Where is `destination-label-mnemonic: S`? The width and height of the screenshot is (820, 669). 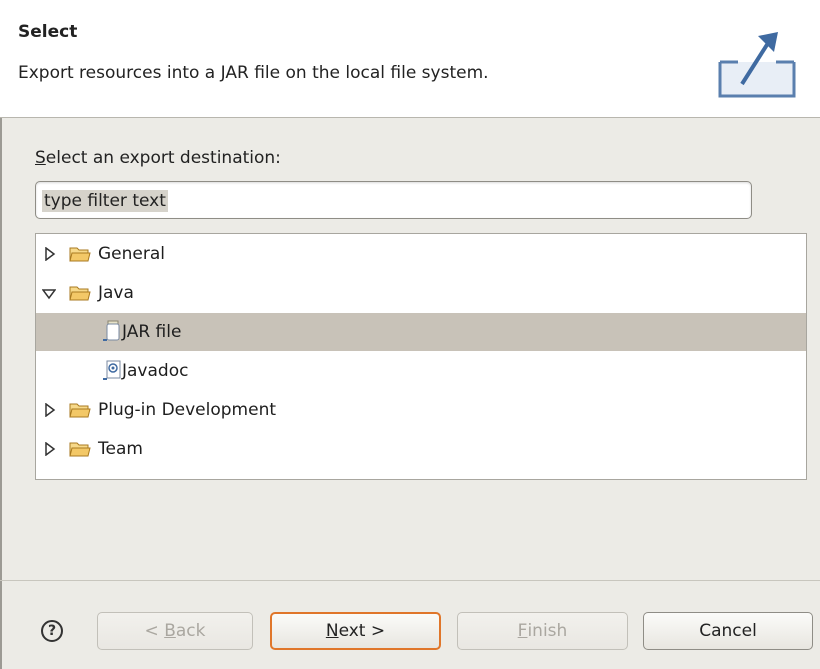
destination-label-mnemonic: S is located at coordinates (40, 158).